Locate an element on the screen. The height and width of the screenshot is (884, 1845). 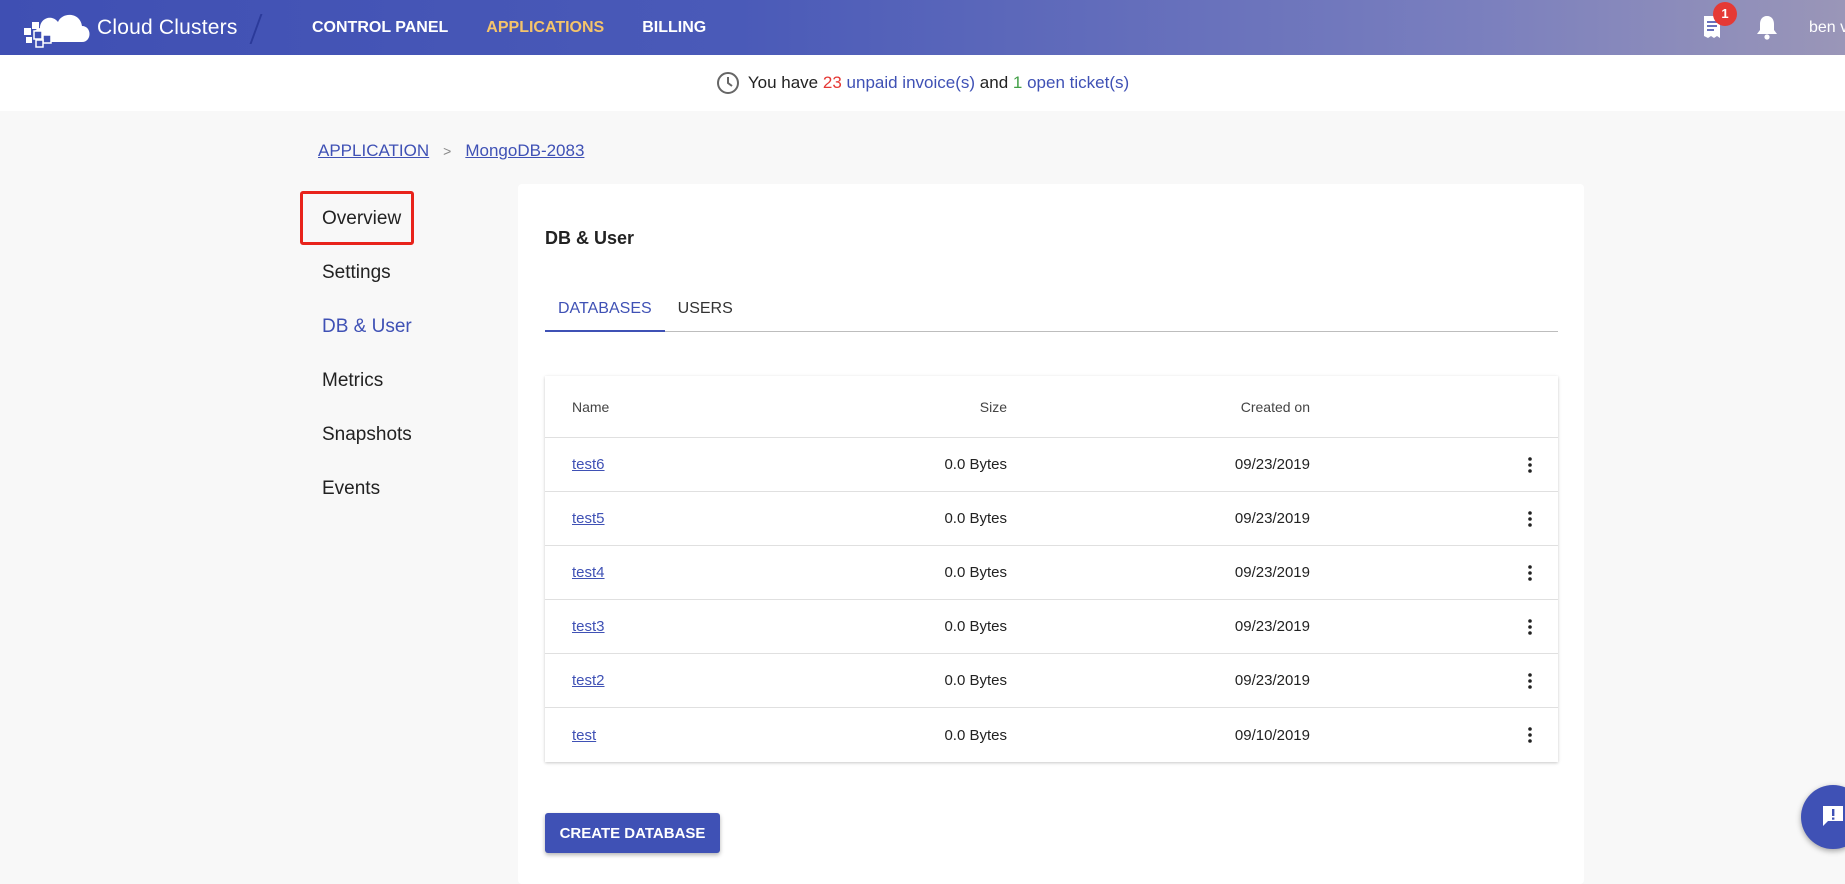
table-row: test4 0.0 Bytes 09/23/2019 is located at coordinates (1051, 573).